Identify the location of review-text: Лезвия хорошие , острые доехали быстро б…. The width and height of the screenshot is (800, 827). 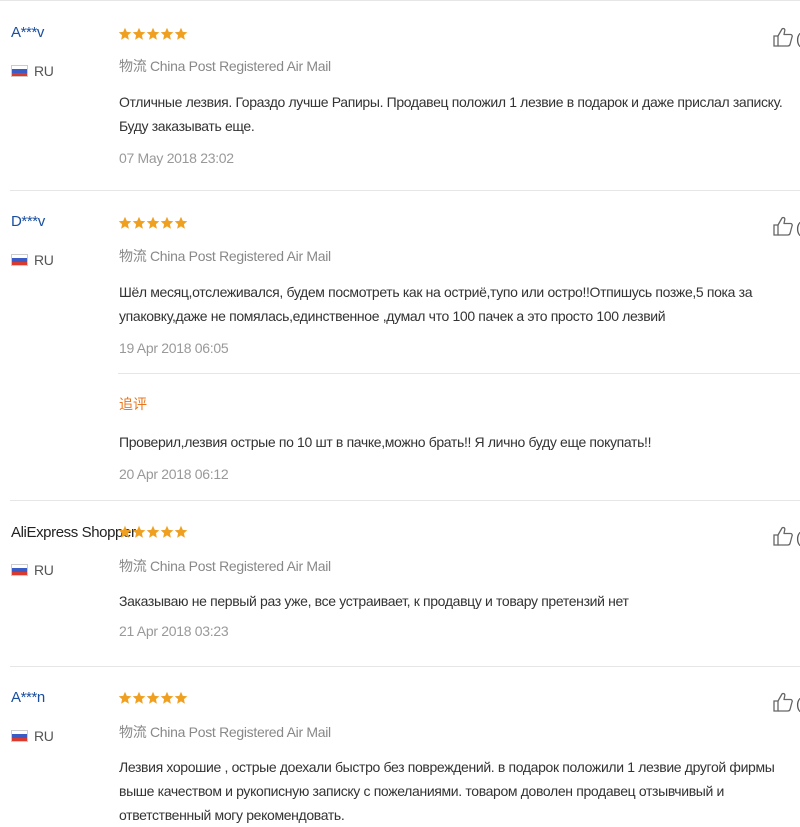
(447, 791).